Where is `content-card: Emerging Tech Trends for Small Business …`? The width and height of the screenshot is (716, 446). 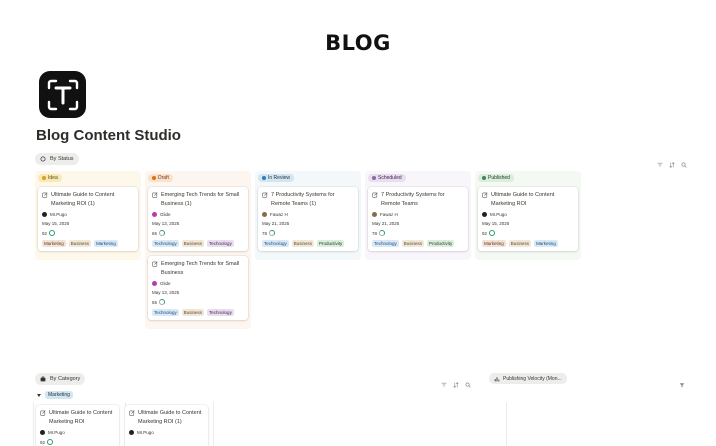
content-card: Emerging Tech Trends for Small Business … is located at coordinates (198, 219).